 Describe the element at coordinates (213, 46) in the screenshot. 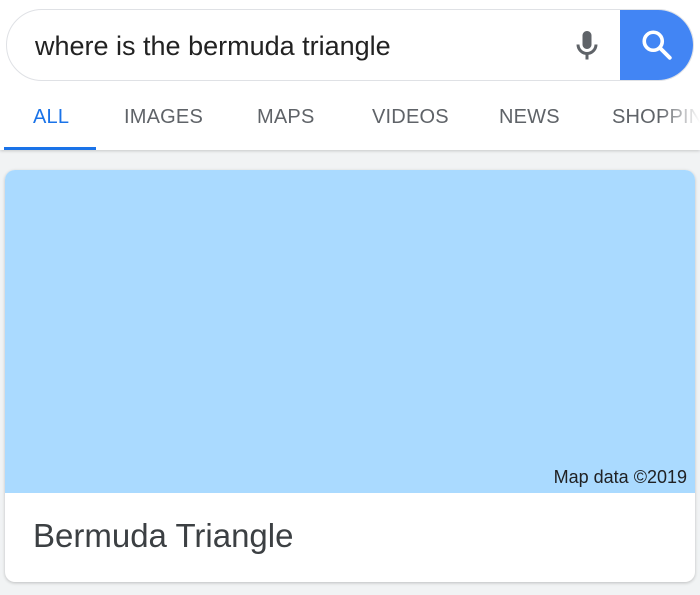

I see `search-input: where is the bermuda triangle` at that location.